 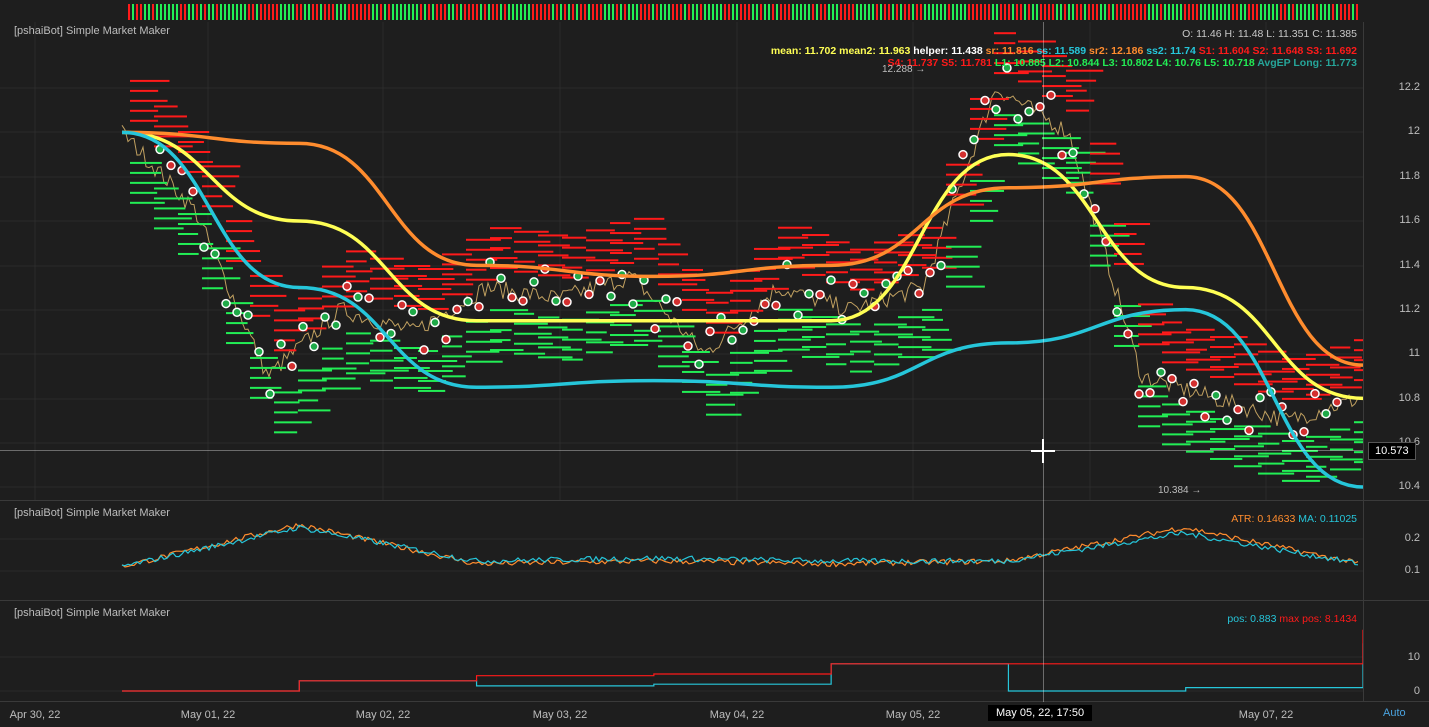 I want to click on position-axis: 10 0, so click(x=1396, y=651).